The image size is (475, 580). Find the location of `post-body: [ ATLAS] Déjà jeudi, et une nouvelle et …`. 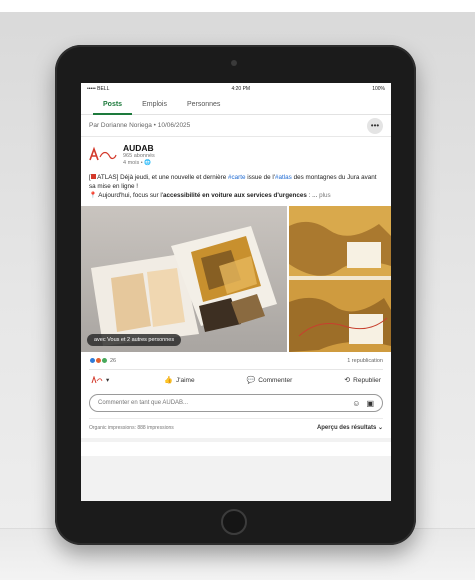

post-body: [ ATLAS] Déjà jeudi, et une nouvelle et … is located at coordinates (236, 186).